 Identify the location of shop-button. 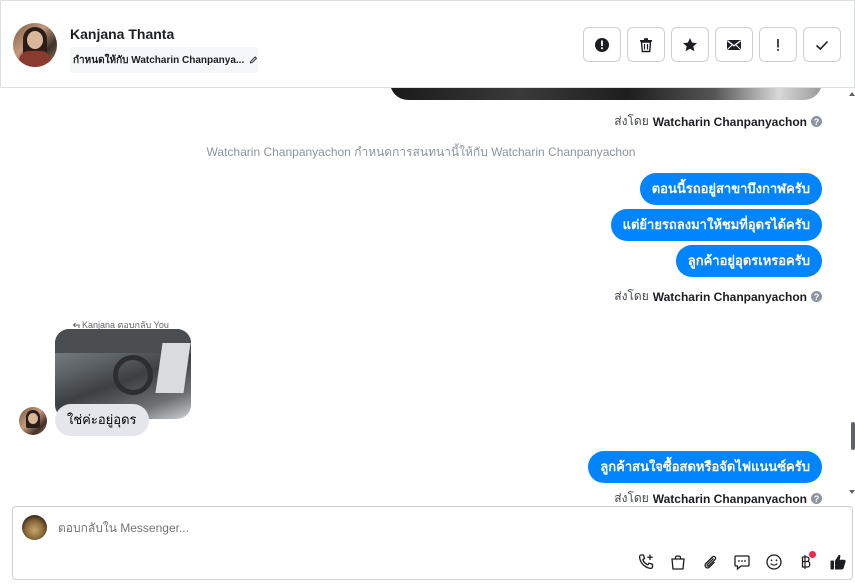
(678, 562).